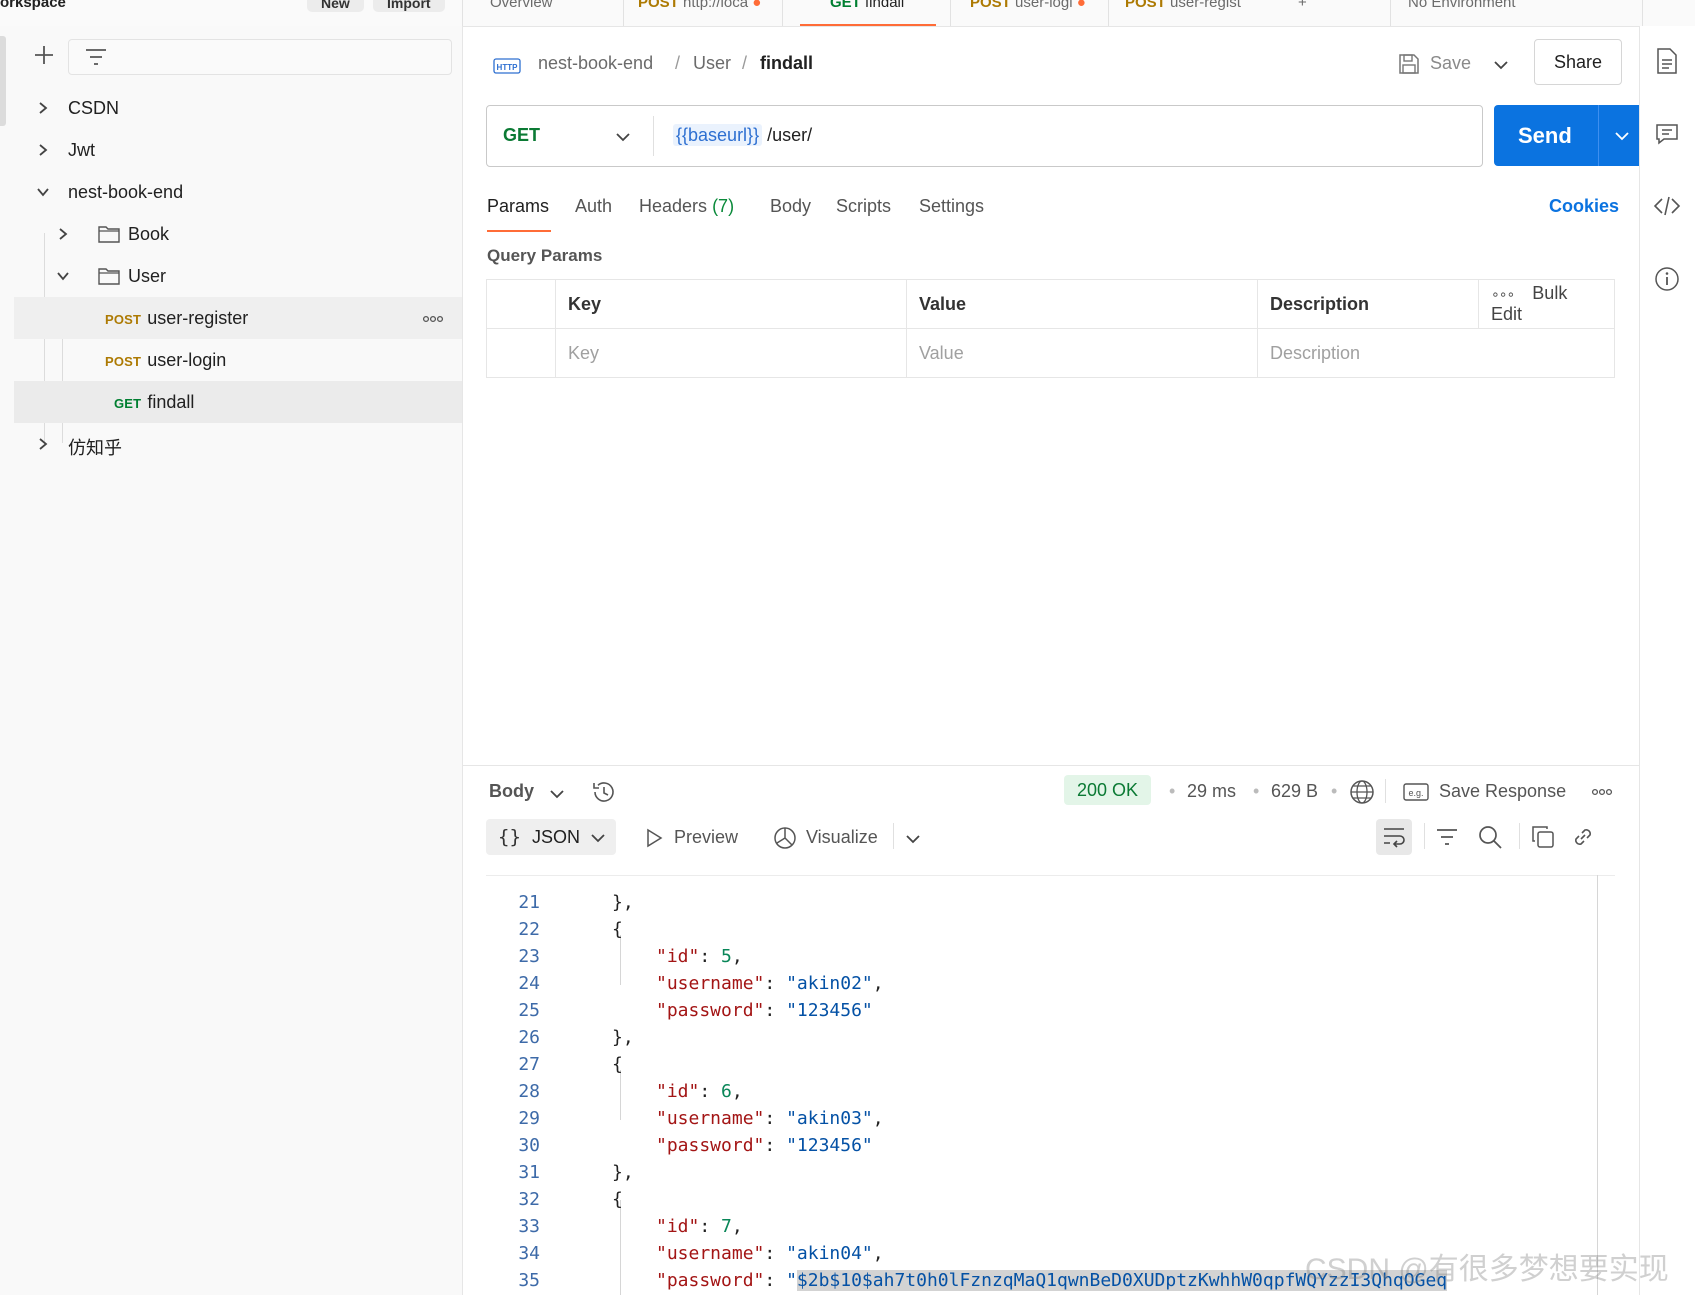 The height and width of the screenshot is (1296, 1695). Describe the element at coordinates (842, 837) in the screenshot. I see `visualize-button: Visualize` at that location.